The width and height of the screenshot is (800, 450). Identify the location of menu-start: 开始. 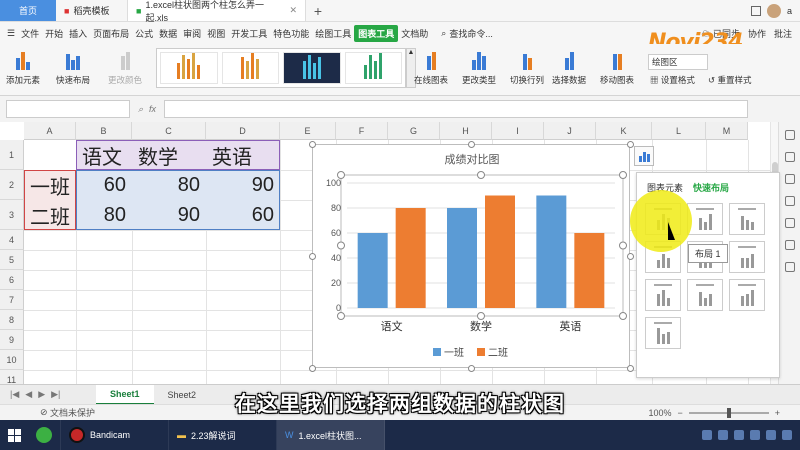
(54, 33).